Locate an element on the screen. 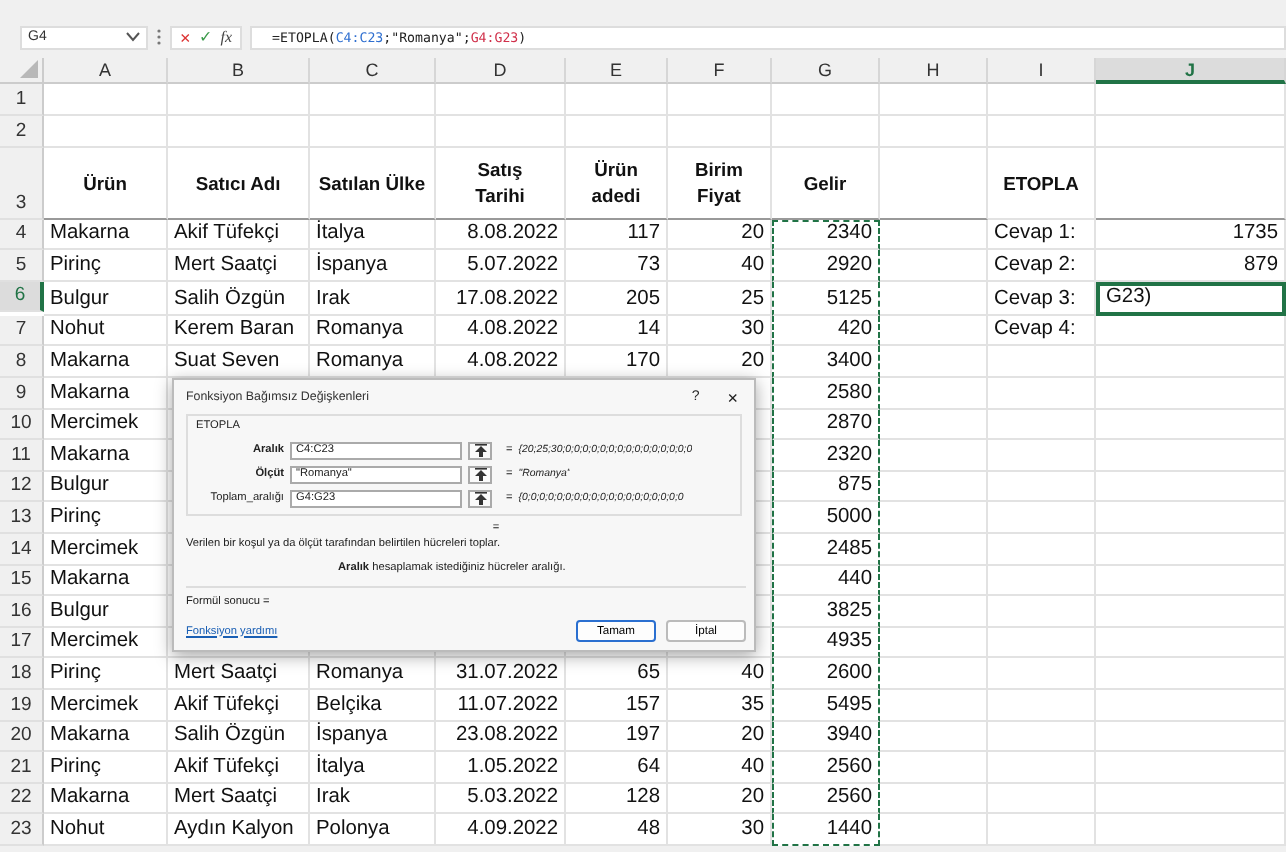 Image resolution: width=1286 pixels, height=852 pixels. table-cell: 4.08.2022 is located at coordinates (501, 331).